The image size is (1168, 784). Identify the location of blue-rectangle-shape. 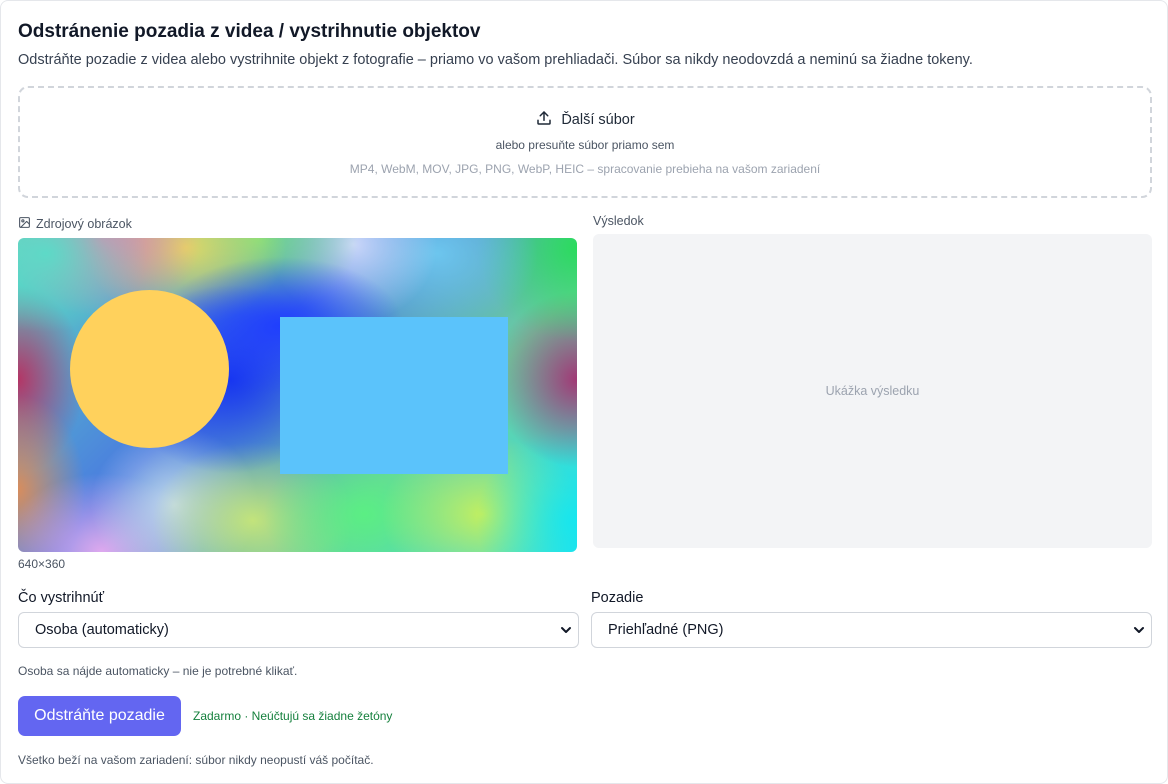
(394, 395).